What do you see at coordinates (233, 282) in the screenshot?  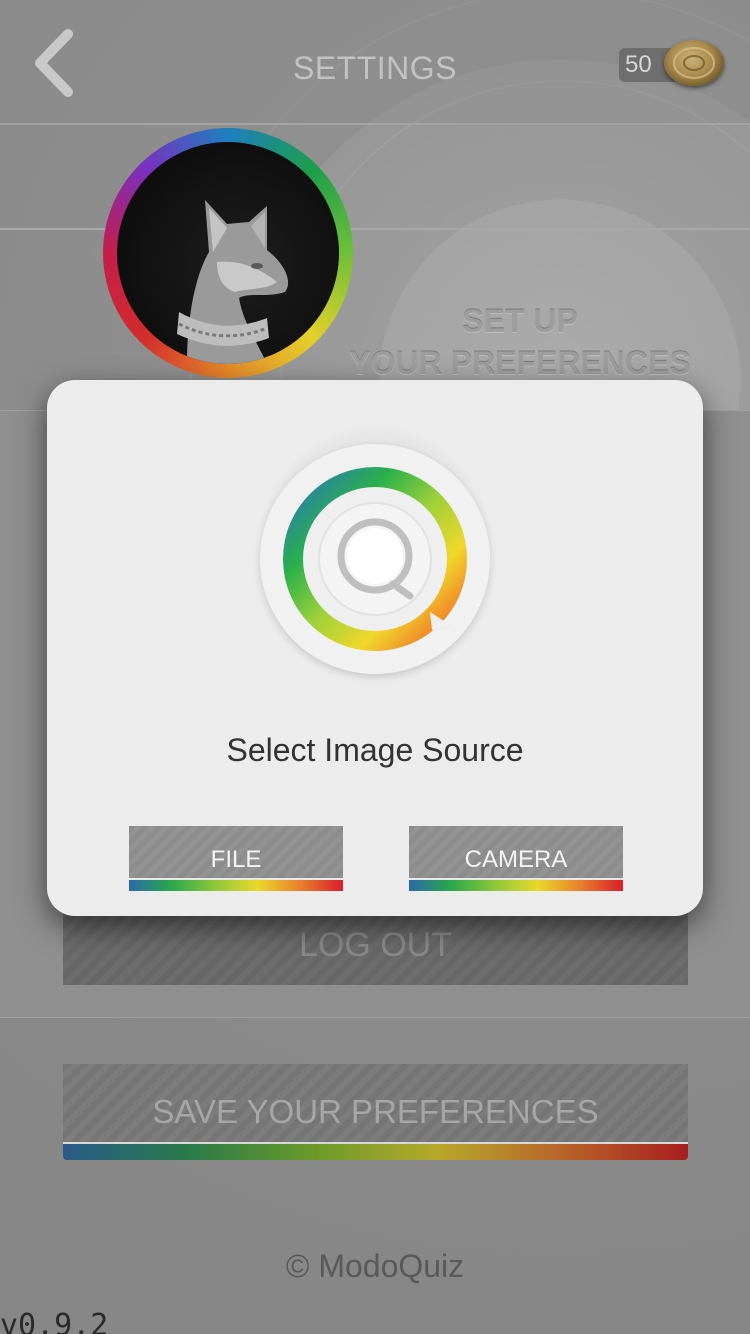 I see `cat-statue-image` at bounding box center [233, 282].